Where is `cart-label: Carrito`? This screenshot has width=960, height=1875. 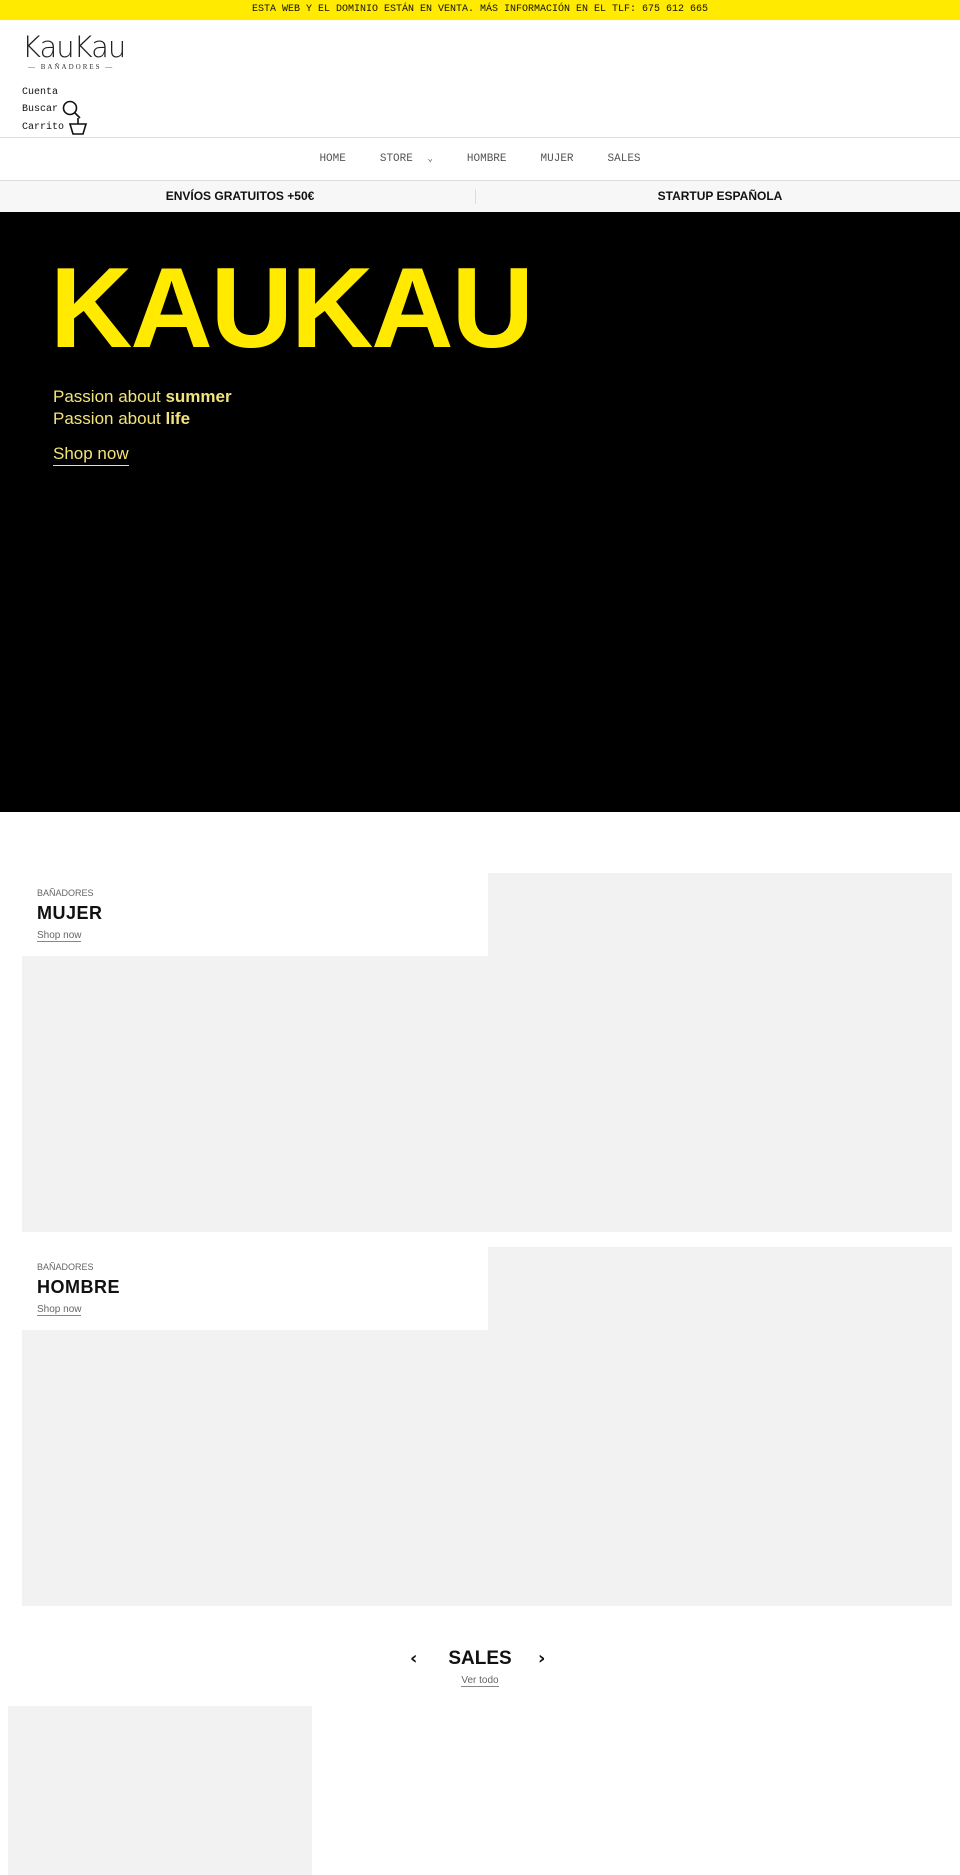
cart-label: Carrito is located at coordinates (43, 127).